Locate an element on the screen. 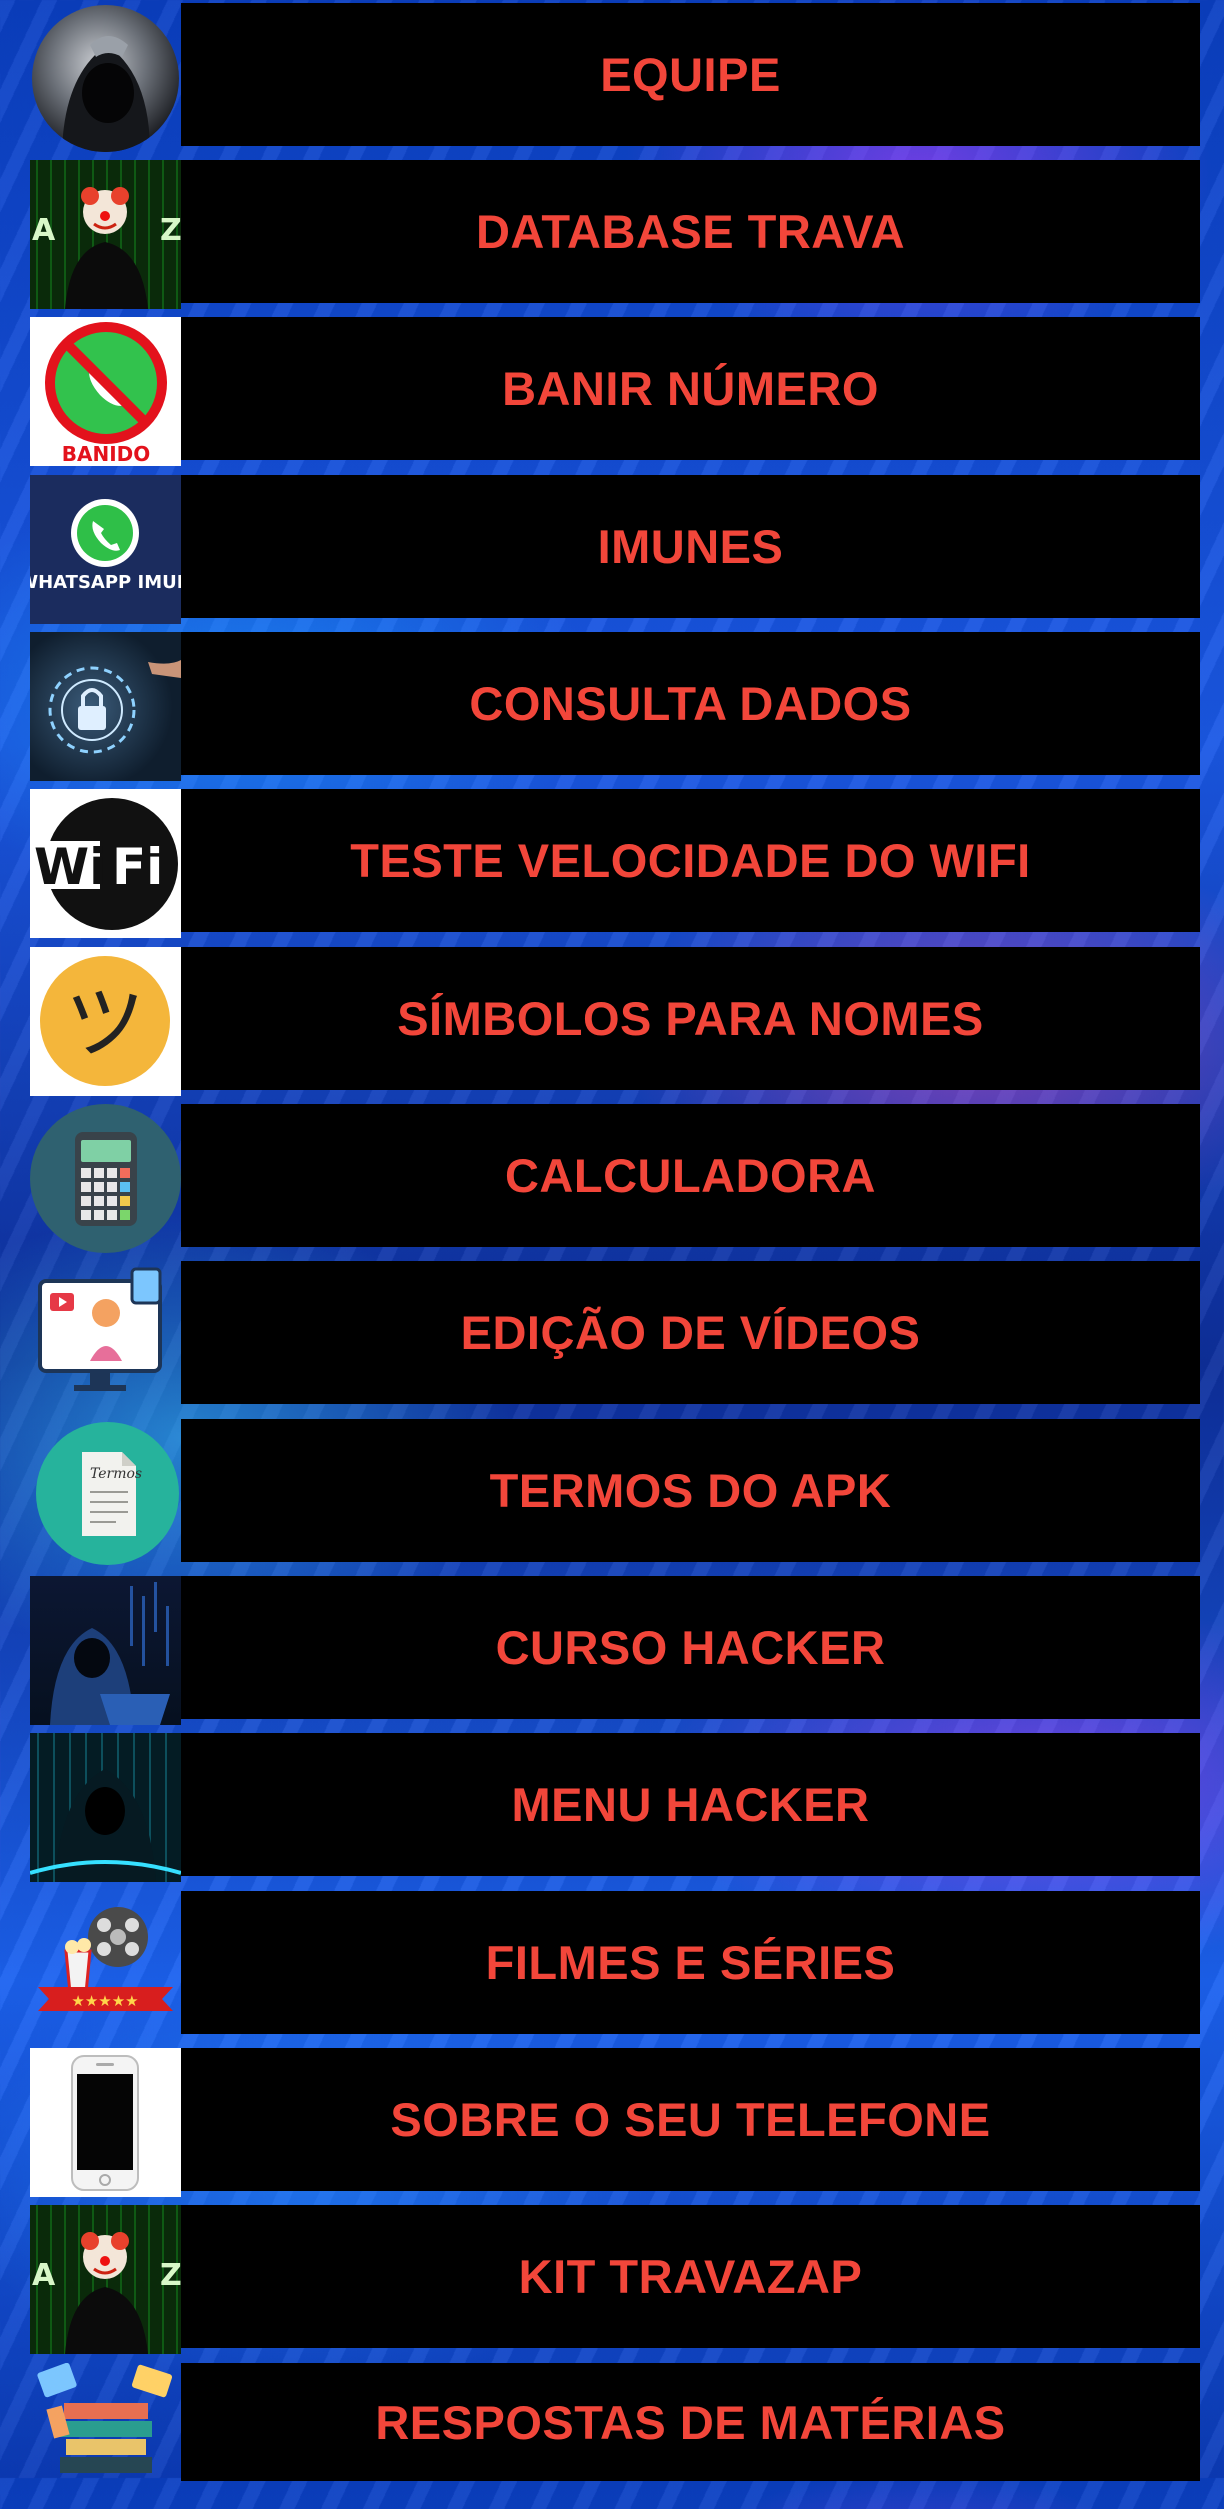 The width and height of the screenshot is (1224, 2509). smartphone-icon is located at coordinates (105, 2122).